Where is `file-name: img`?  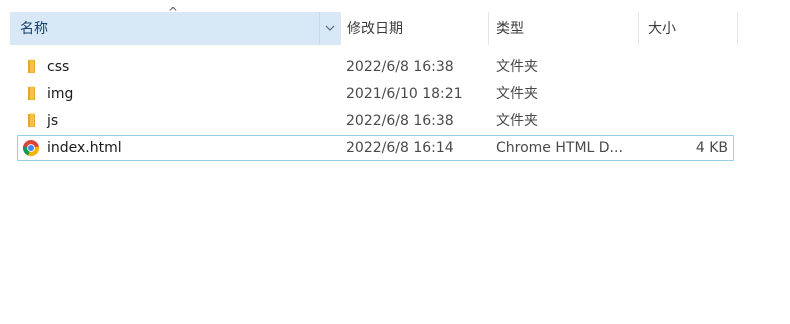
file-name: img is located at coordinates (60, 94).